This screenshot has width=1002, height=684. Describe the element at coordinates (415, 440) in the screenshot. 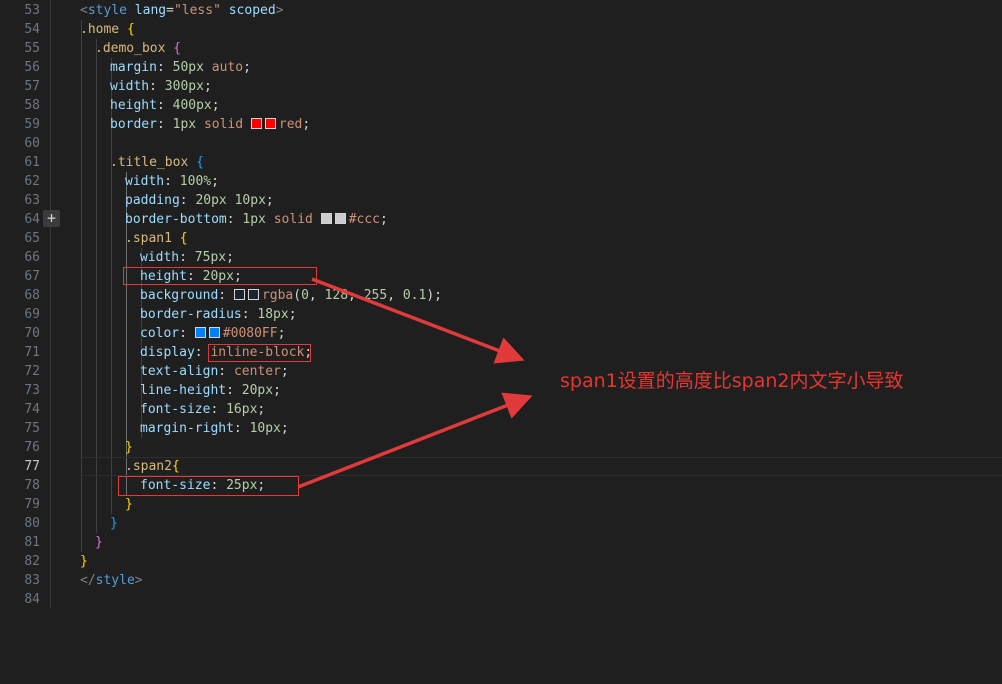

I see `arrow-to-note-lower` at that location.